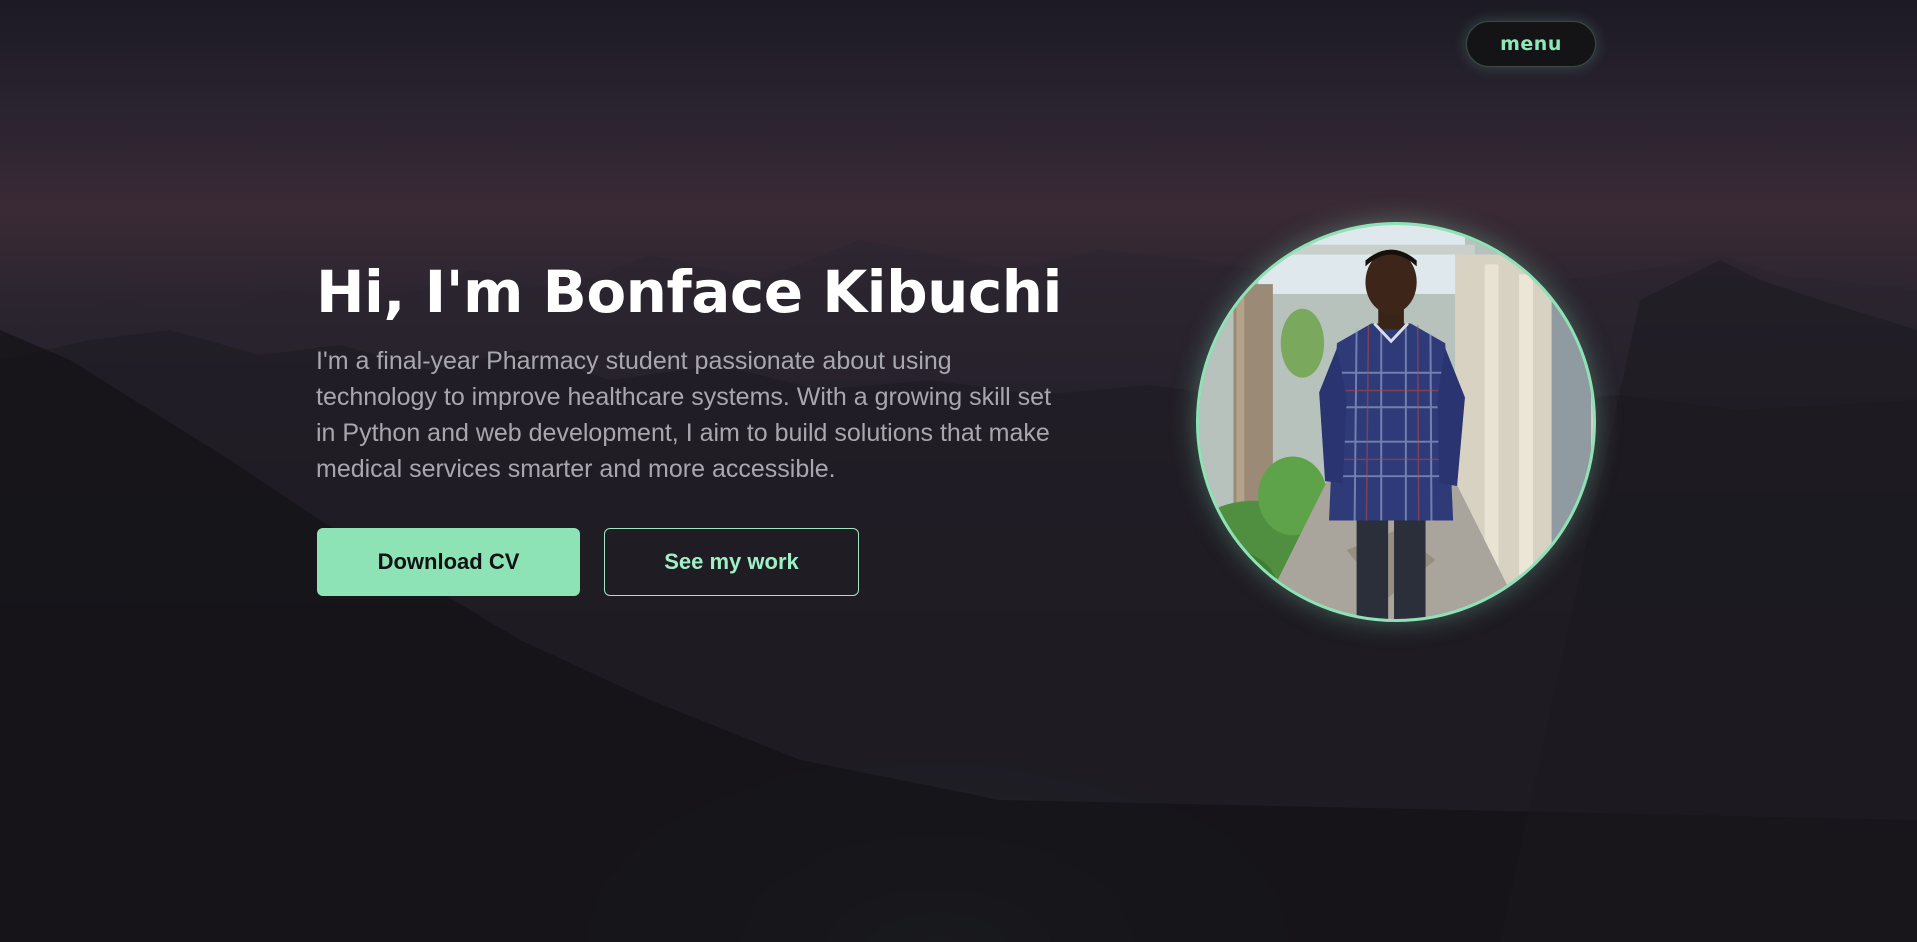  I want to click on menu-button: menu, so click(1531, 44).